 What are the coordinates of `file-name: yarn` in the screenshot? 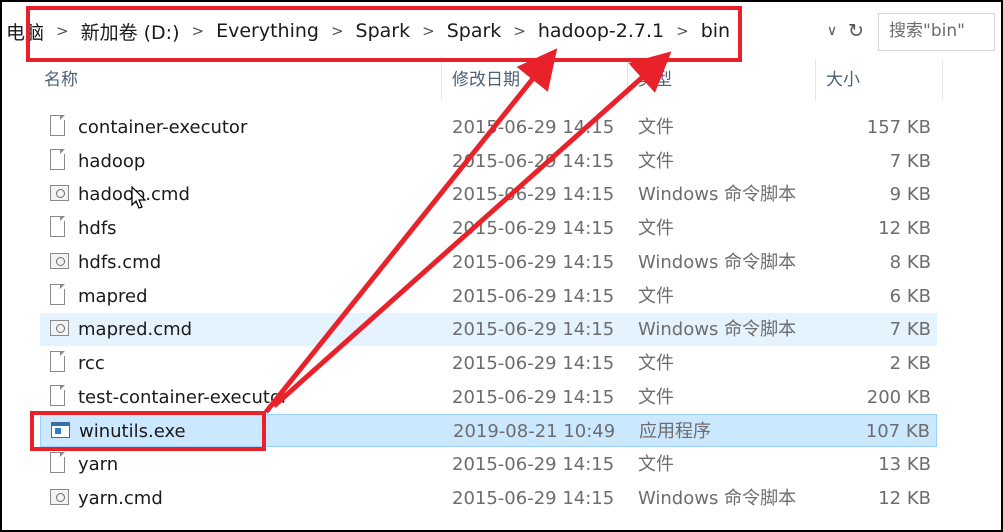 It's located at (98, 464).